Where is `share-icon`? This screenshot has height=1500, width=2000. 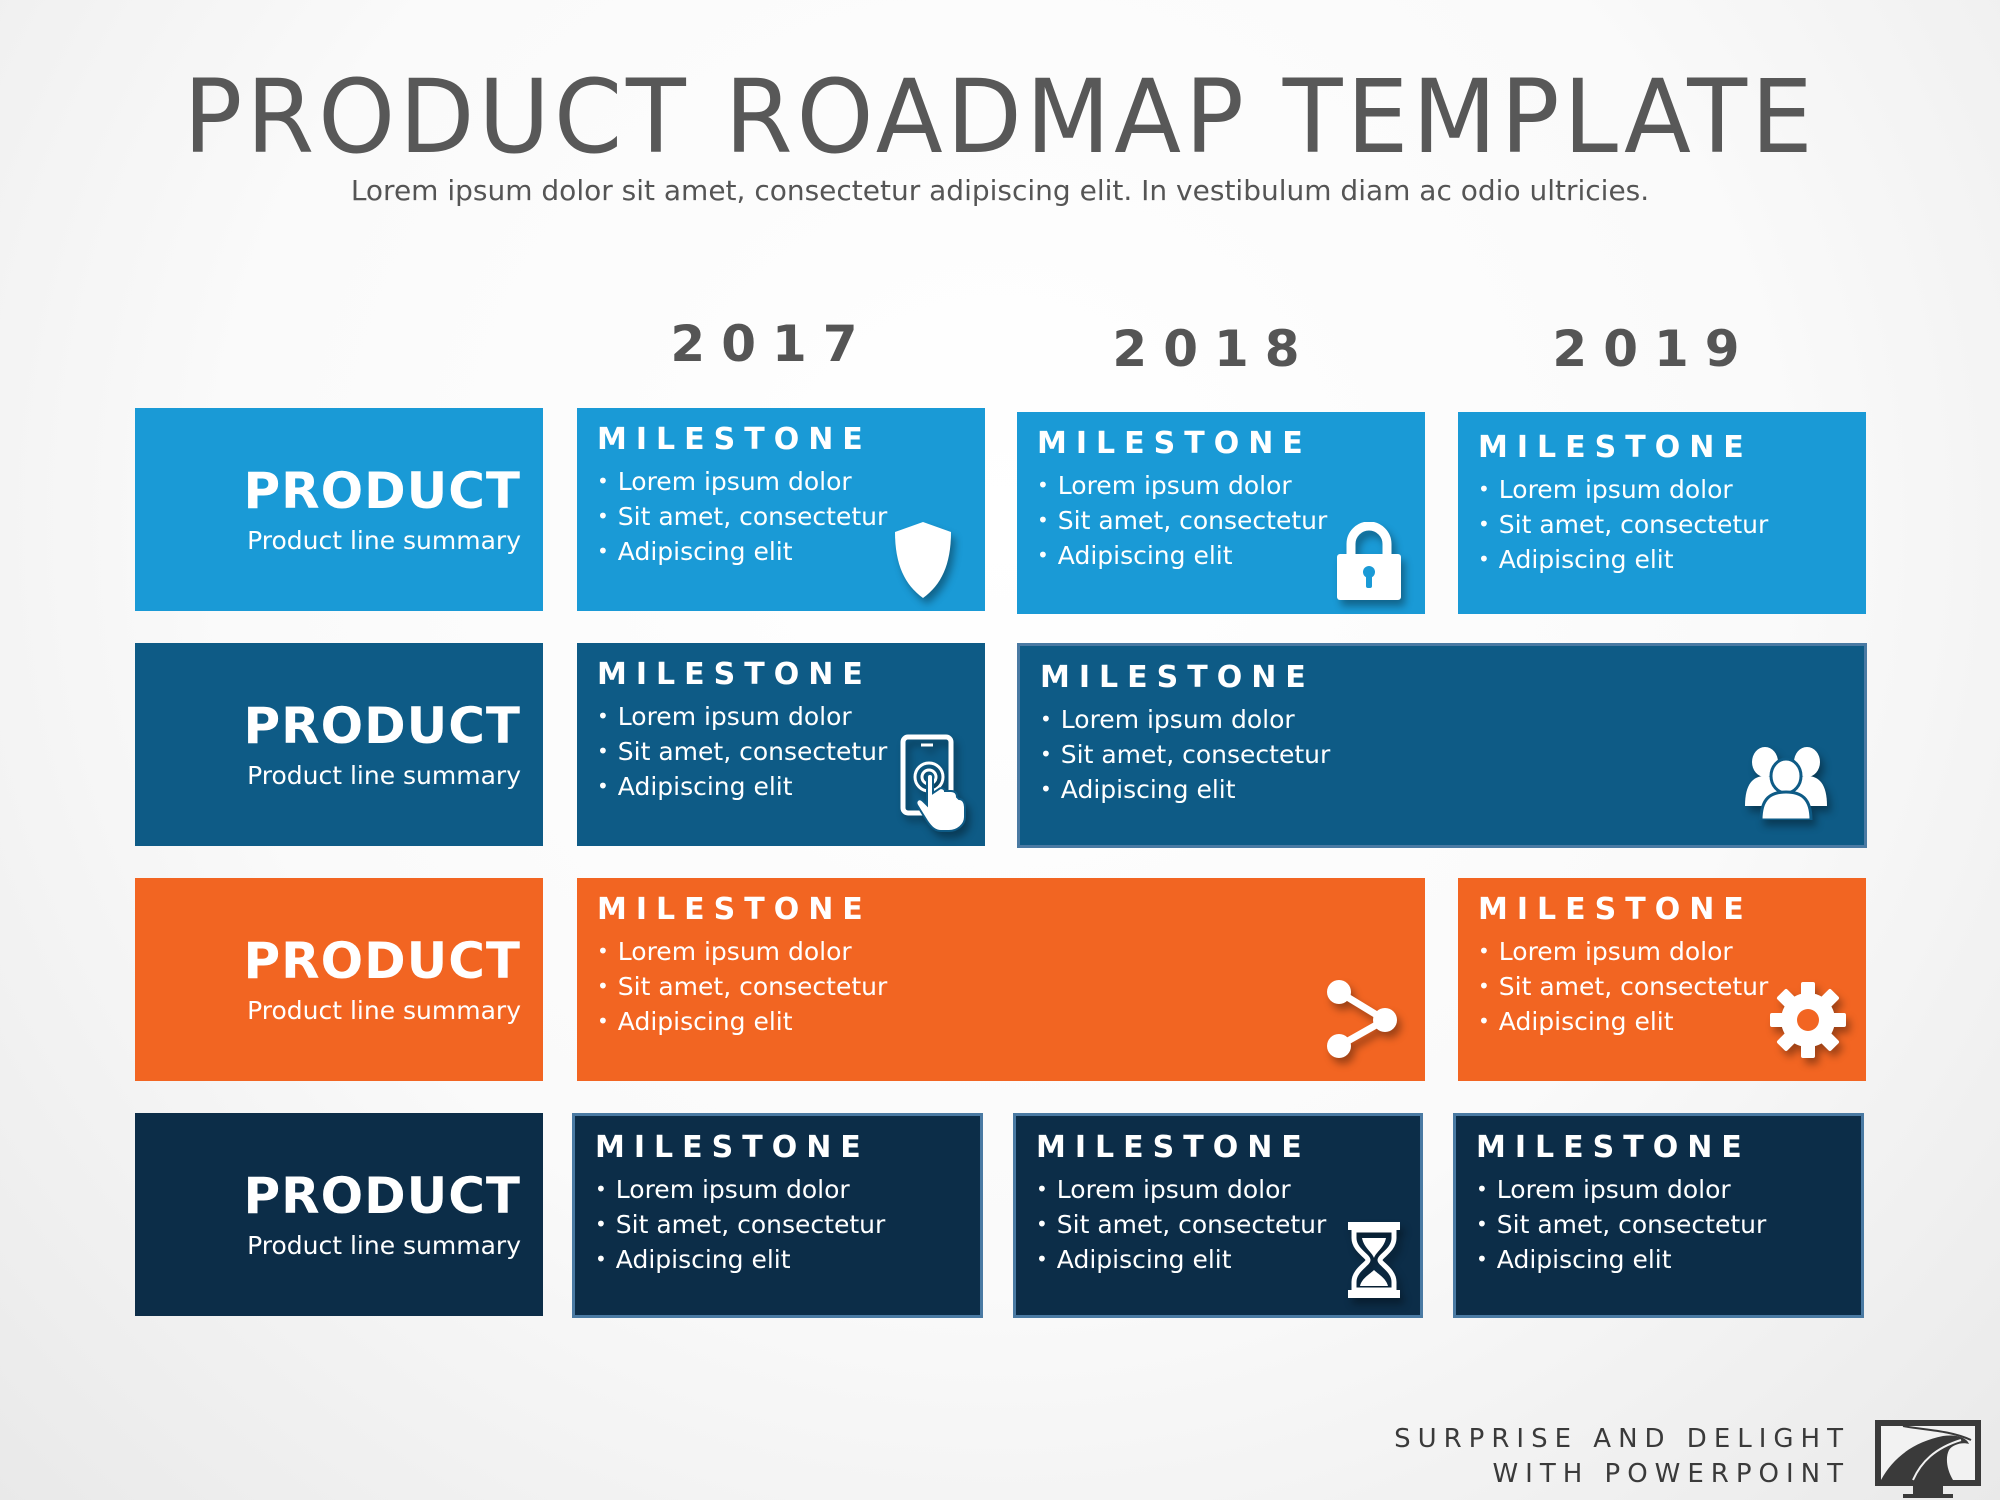
share-icon is located at coordinates (1362, 1019).